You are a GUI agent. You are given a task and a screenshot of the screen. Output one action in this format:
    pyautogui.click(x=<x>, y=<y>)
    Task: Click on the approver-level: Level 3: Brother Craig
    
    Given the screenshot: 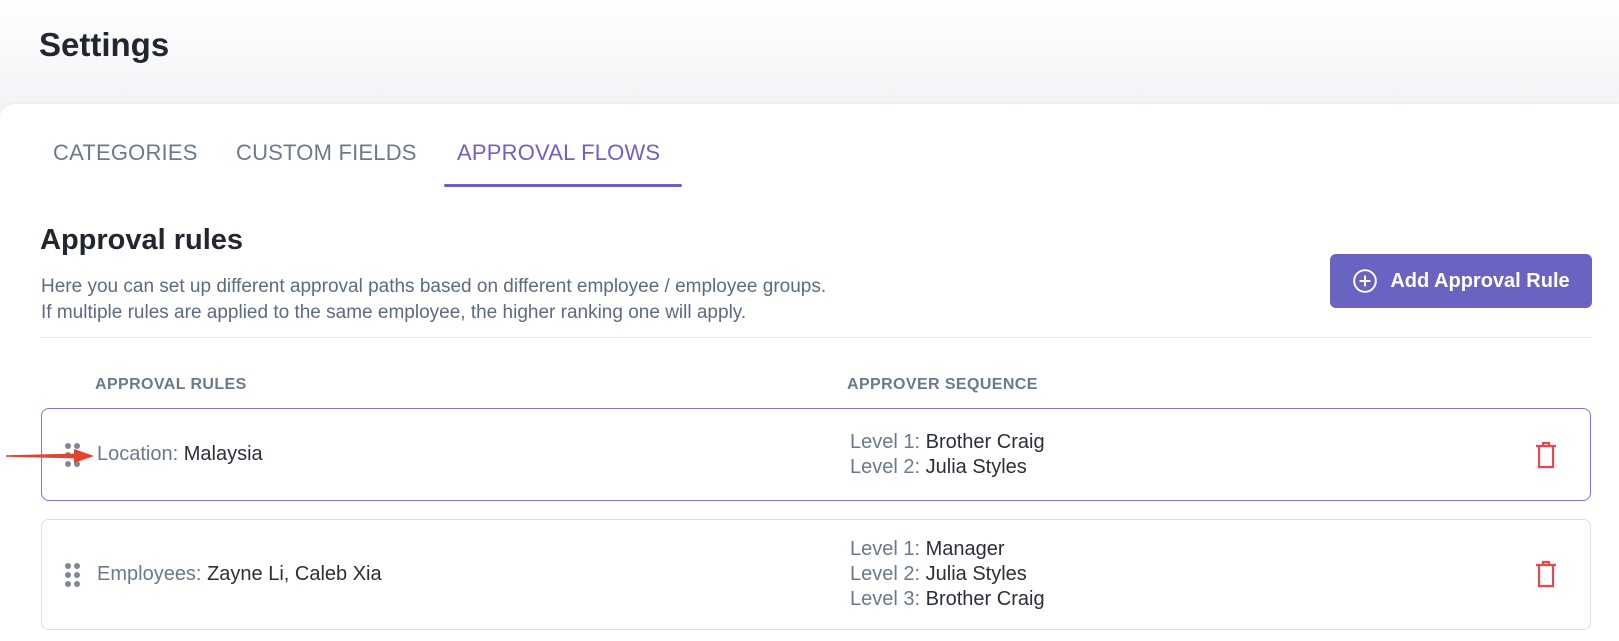 What is the action you would take?
    pyautogui.click(x=947, y=599)
    